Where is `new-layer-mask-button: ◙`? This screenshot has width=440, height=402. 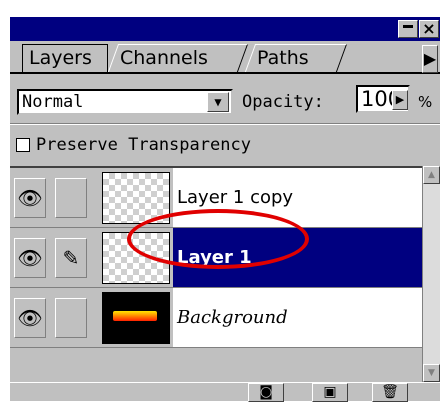
new-layer-mask-button: ◙ is located at coordinates (266, 392).